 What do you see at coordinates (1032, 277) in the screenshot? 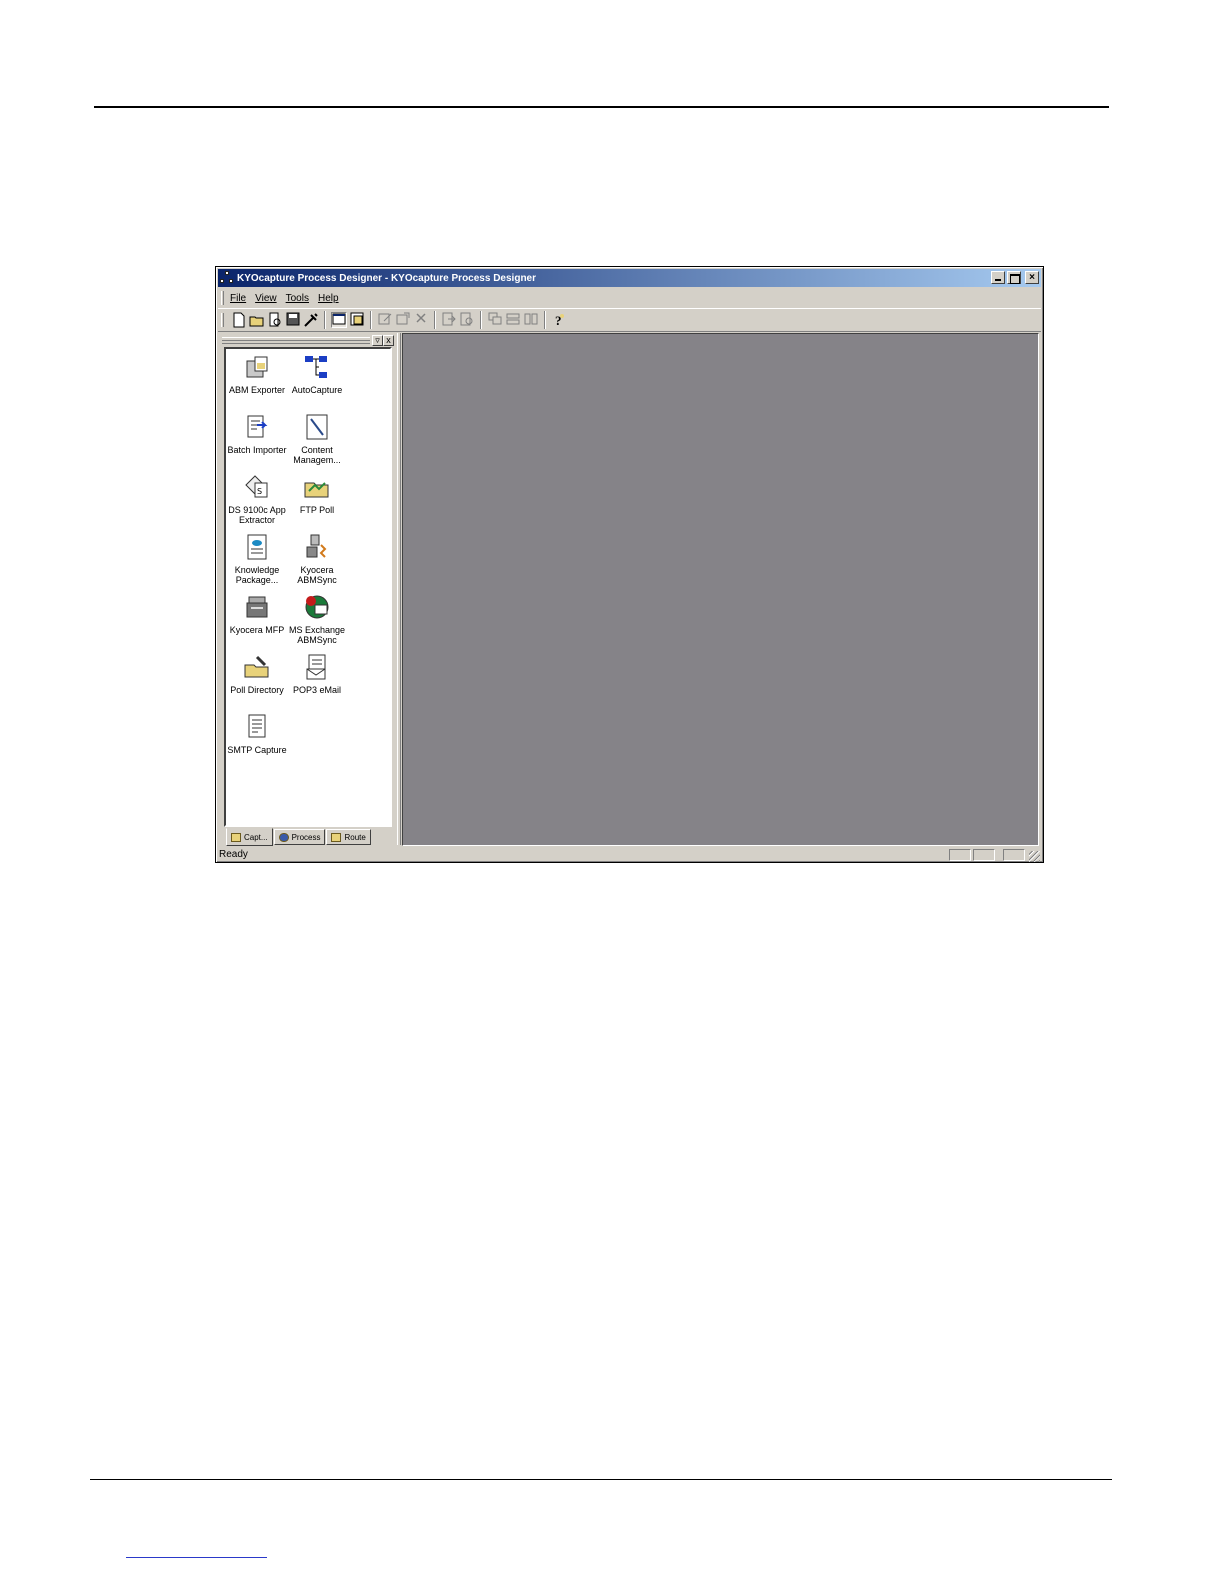
I see `close-button: ×` at bounding box center [1032, 277].